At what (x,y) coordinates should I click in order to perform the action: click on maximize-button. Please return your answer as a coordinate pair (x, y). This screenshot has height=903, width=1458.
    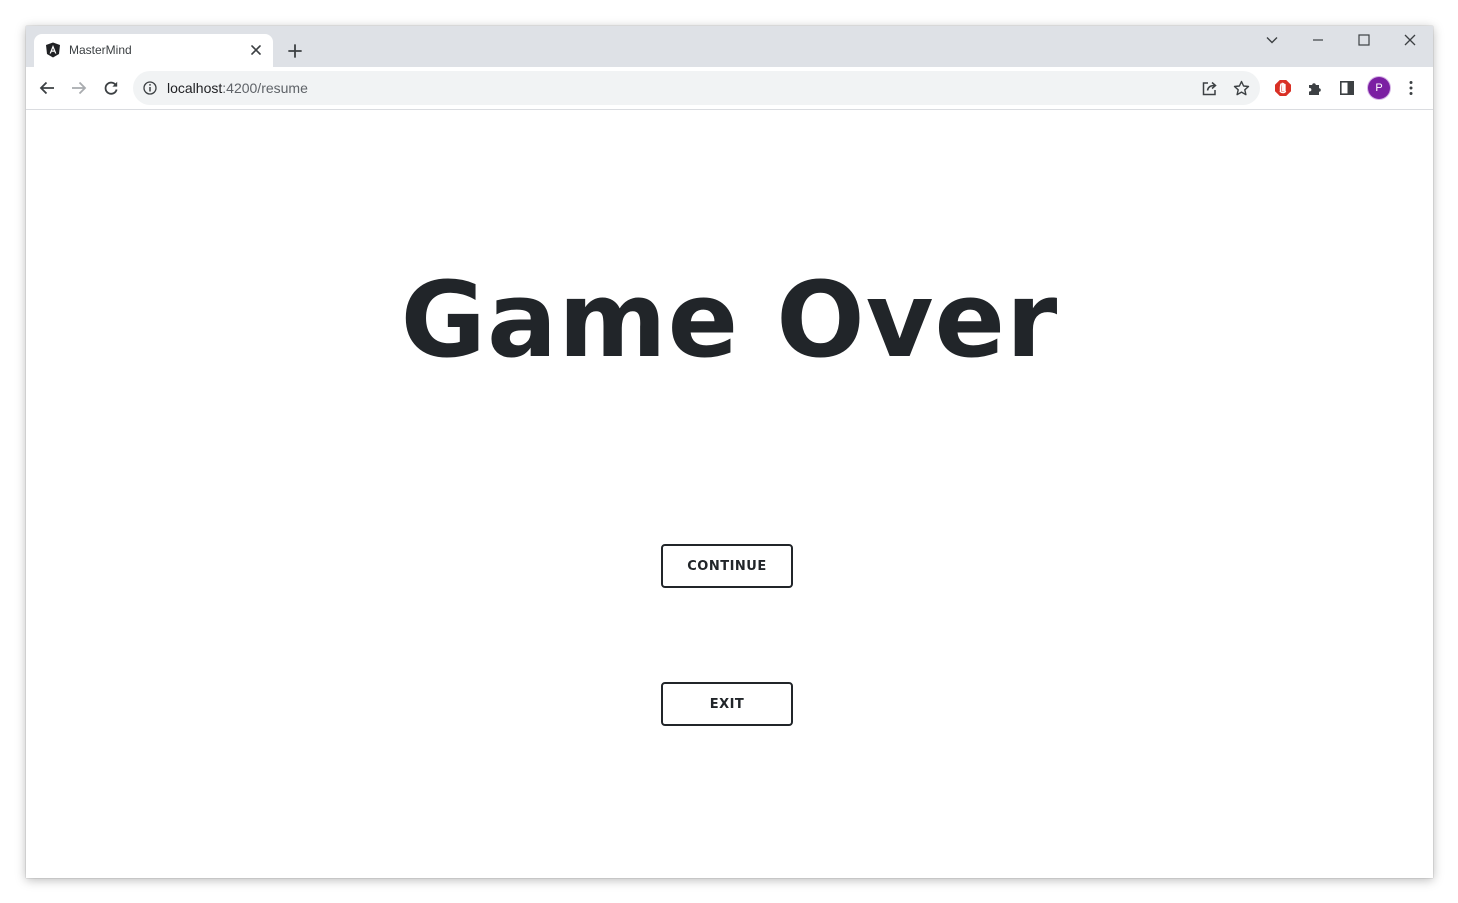
    Looking at the image, I should click on (1364, 40).